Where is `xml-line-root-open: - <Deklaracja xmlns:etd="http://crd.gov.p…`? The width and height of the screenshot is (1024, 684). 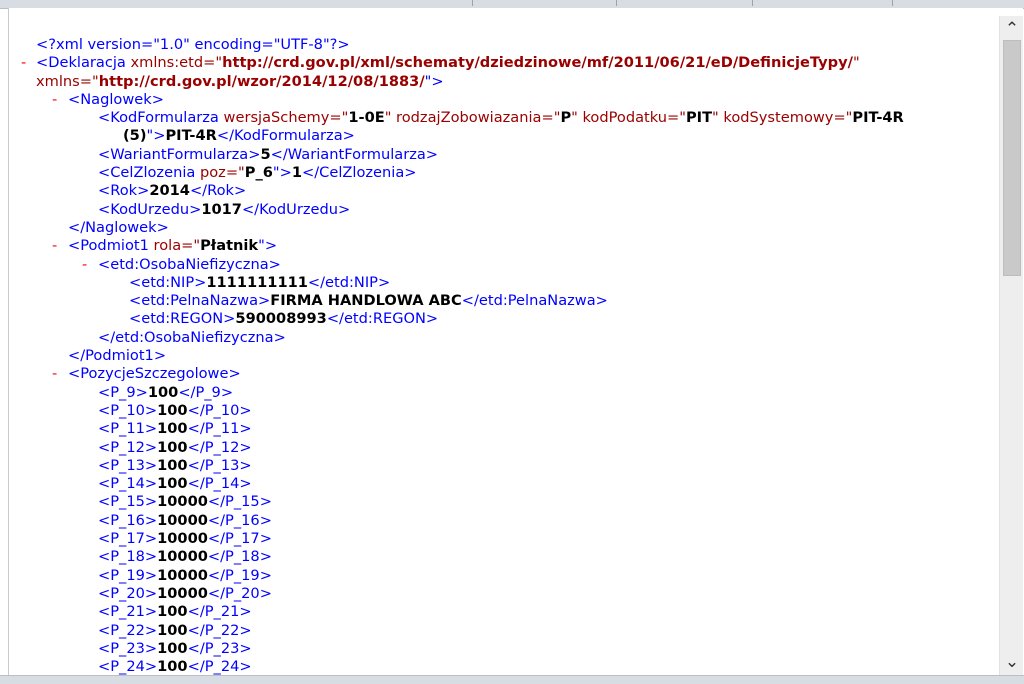 xml-line-root-open: - <Deklaracja xmlns:etd="http://crd.gov.p… is located at coordinates (508, 63).